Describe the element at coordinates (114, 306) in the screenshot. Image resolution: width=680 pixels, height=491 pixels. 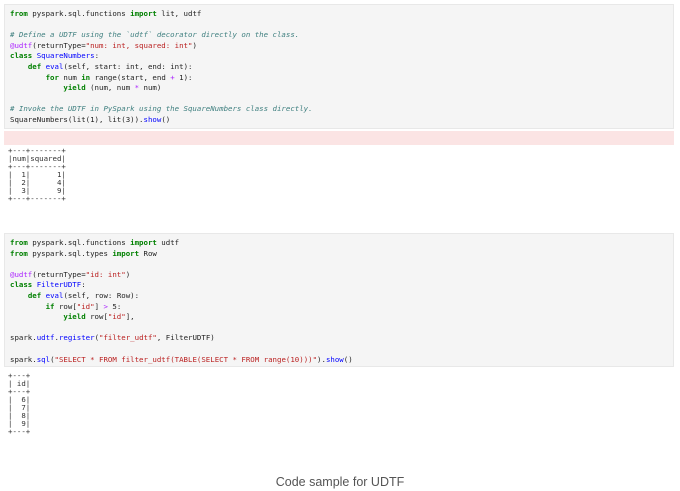
I see `code-token: 5:` at that location.